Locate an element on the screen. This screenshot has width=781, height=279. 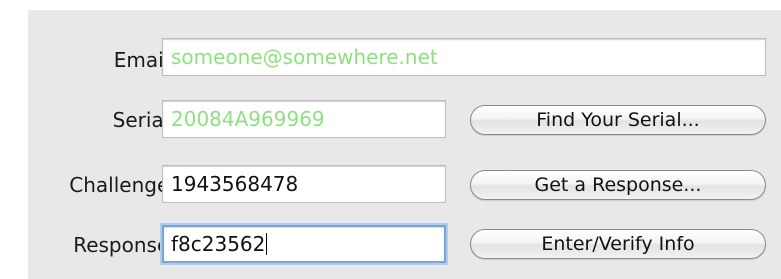
email-value: someone@somewhere.net is located at coordinates (304, 57).